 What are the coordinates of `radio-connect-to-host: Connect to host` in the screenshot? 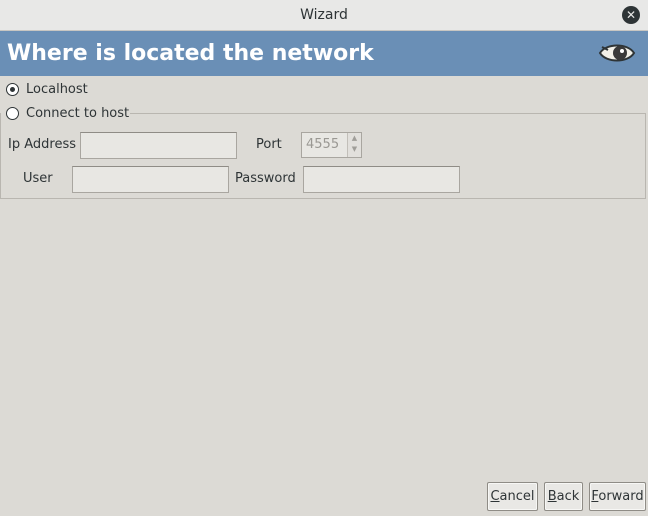 It's located at (67, 113).